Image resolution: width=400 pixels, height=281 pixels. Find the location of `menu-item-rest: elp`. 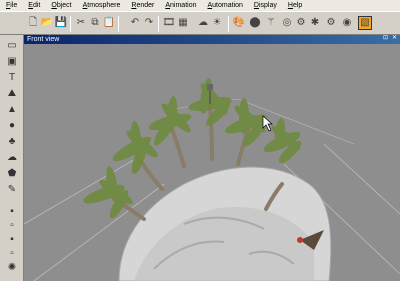

menu-item-rest: elp is located at coordinates (297, 5).